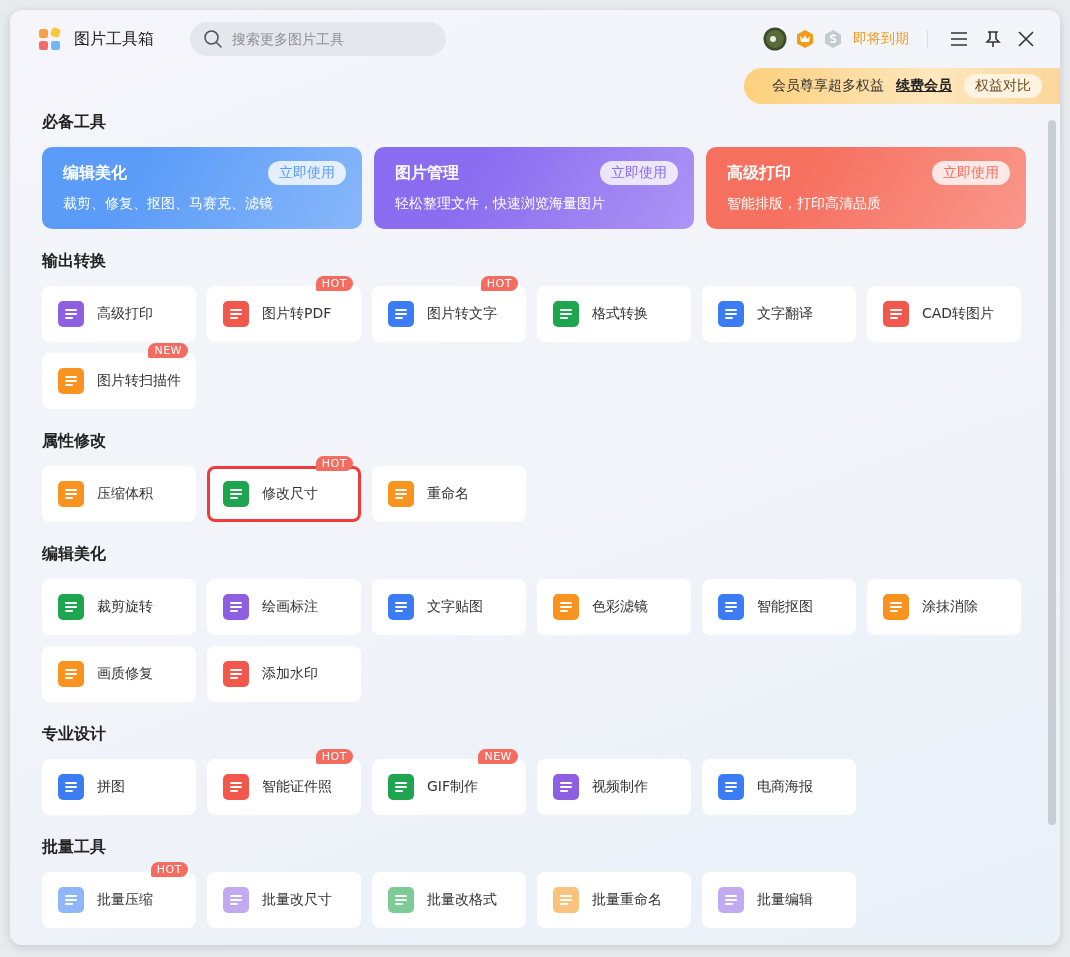  I want to click on section-title: 编辑美化, so click(74, 554).